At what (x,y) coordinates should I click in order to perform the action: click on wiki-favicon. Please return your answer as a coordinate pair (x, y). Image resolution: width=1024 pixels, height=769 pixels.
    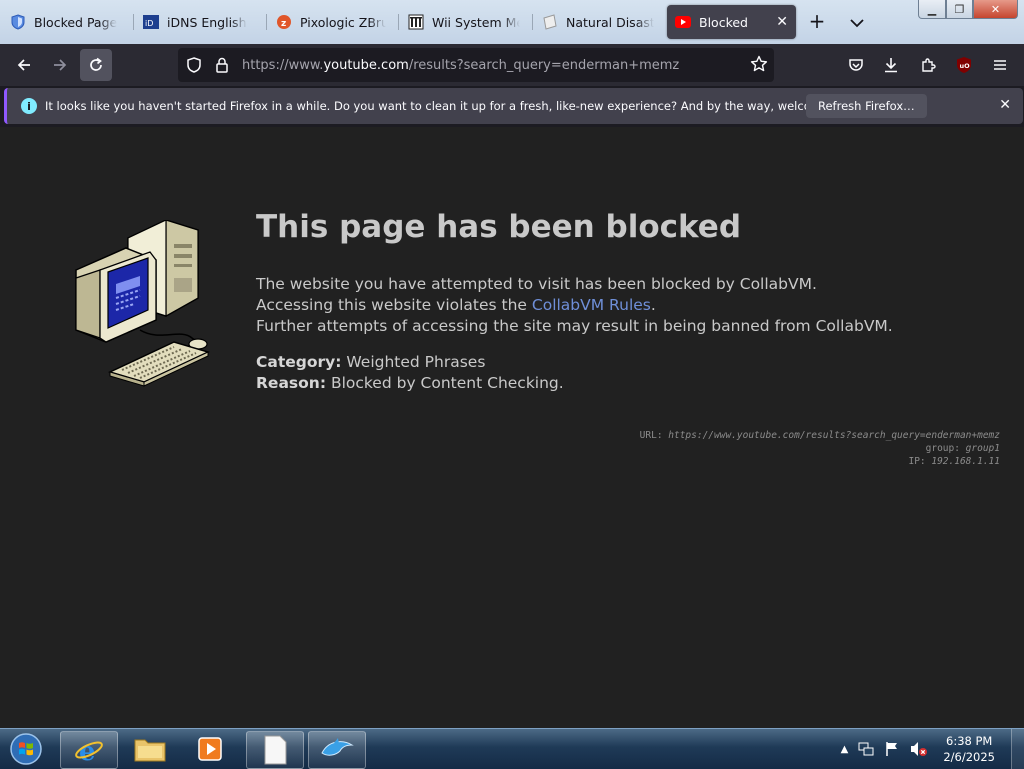
    Looking at the image, I should click on (416, 22).